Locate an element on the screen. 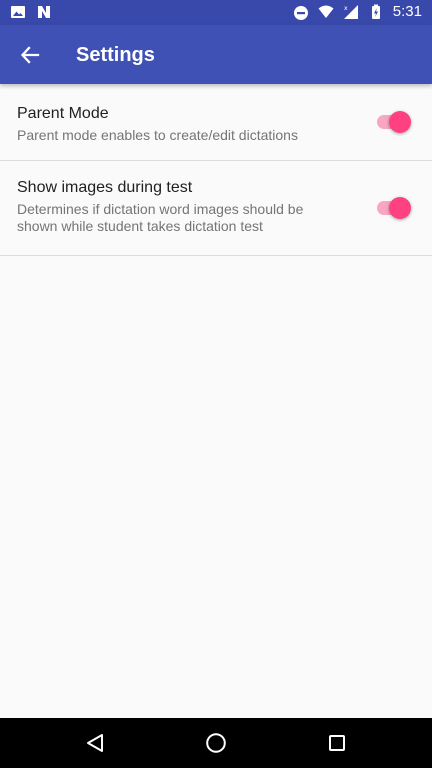  show-images-toggle is located at coordinates (394, 208).